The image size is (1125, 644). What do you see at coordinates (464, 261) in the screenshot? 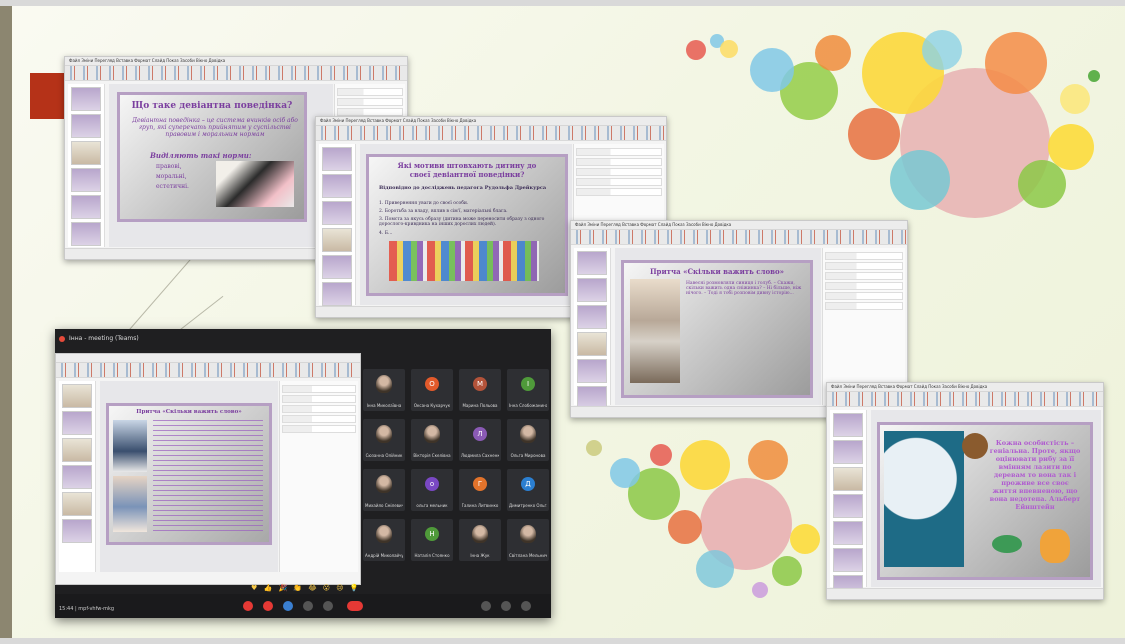
I see `slide-cartoon-kids` at bounding box center [464, 261].